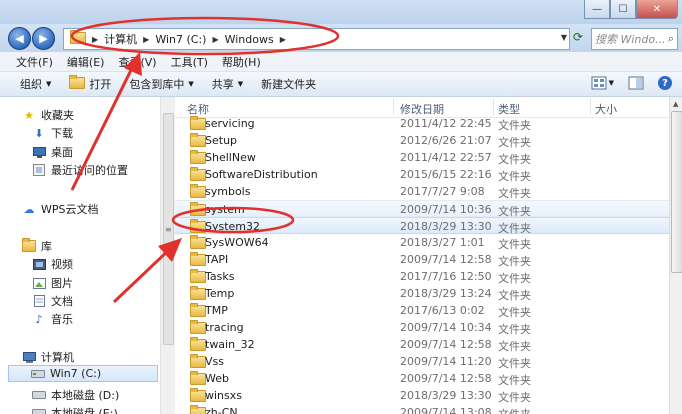 Image resolution: width=682 pixels, height=414 pixels. What do you see at coordinates (225, 209) in the screenshot?
I see `file-name: system` at bounding box center [225, 209].